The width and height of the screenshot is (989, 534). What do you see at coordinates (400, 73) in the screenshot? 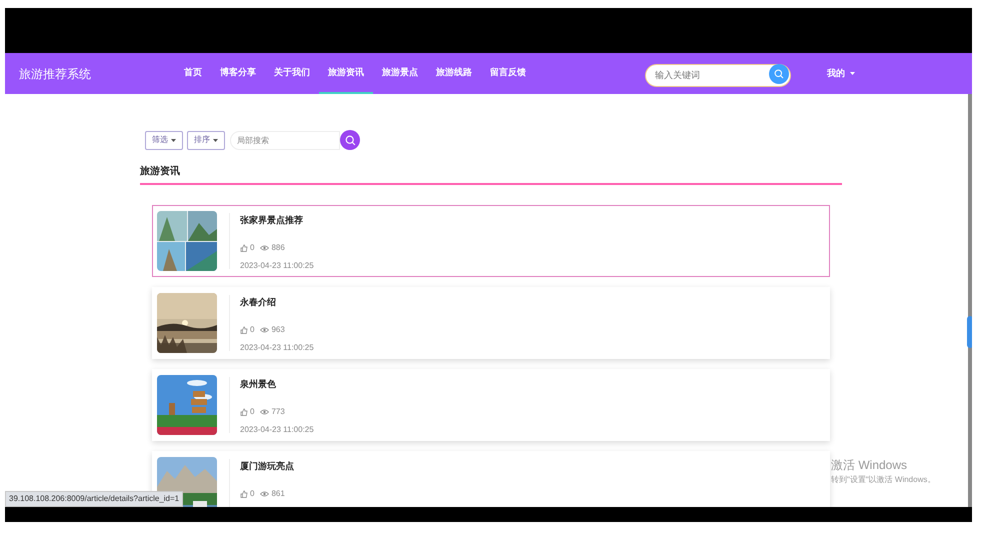
I see `nav-tab: 旅游景点` at bounding box center [400, 73].